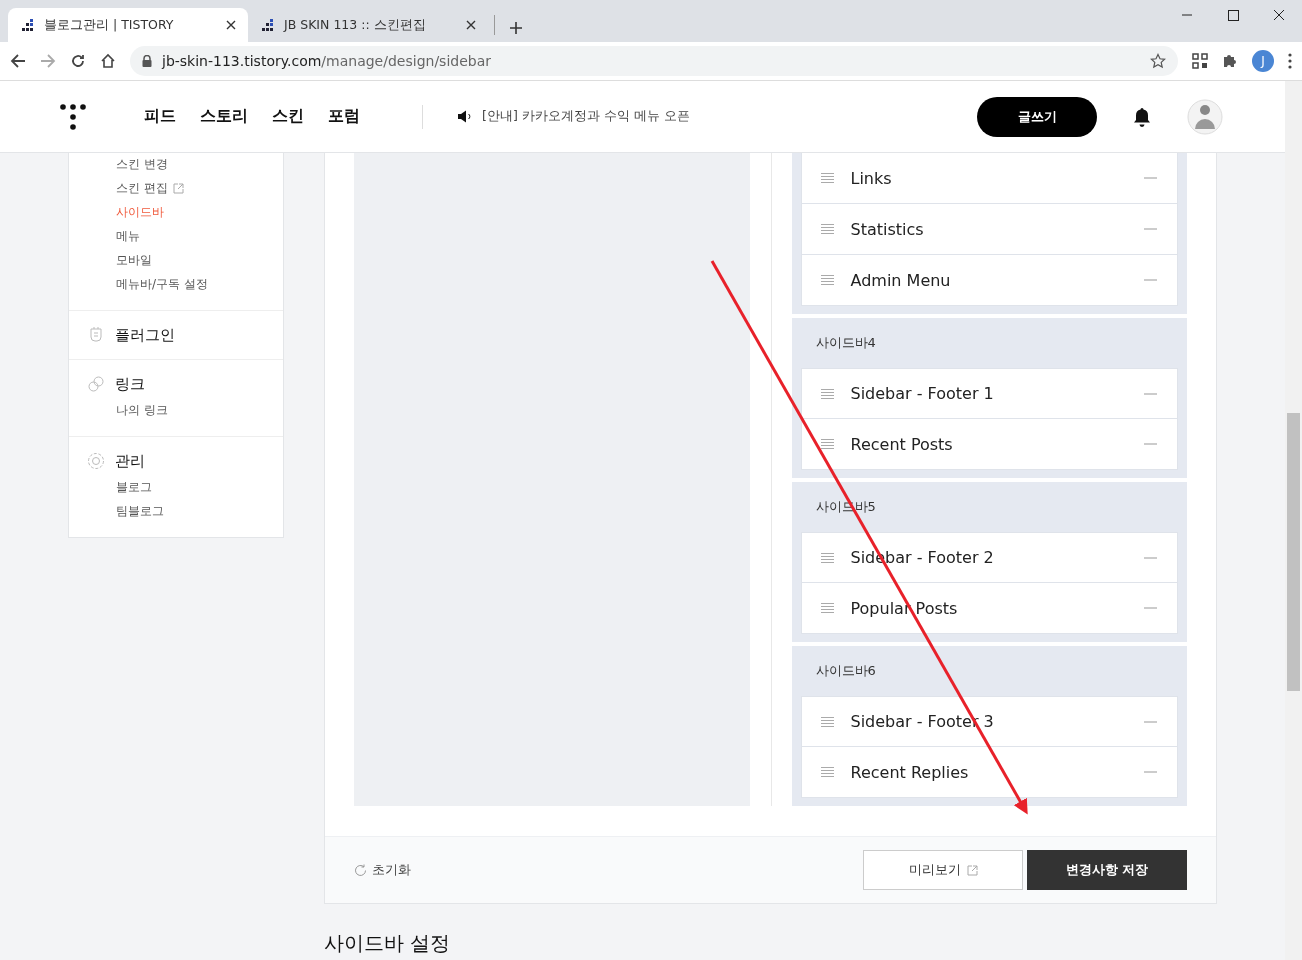  I want to click on section-title: 사이드바 설정, so click(388, 943).